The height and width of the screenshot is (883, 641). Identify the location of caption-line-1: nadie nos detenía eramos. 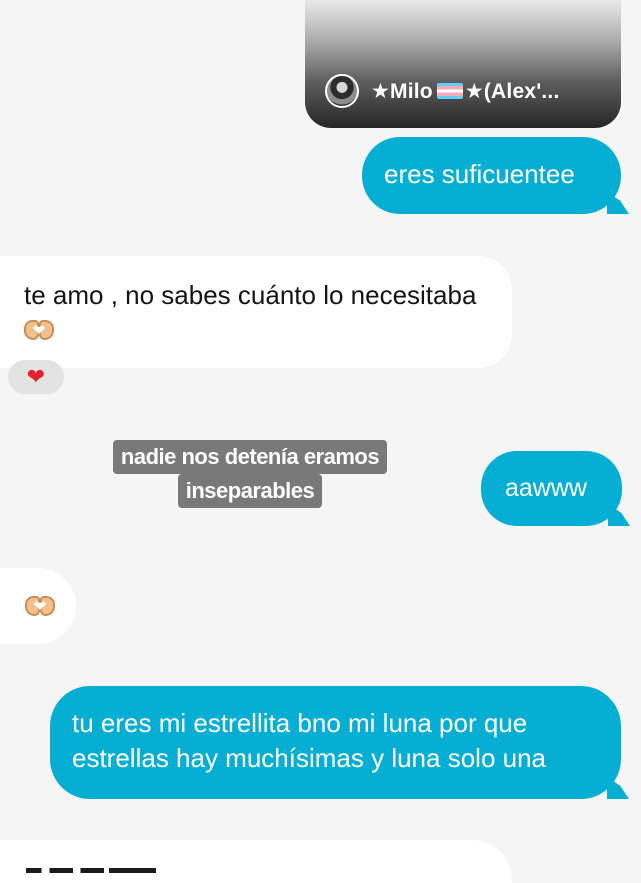
(250, 457).